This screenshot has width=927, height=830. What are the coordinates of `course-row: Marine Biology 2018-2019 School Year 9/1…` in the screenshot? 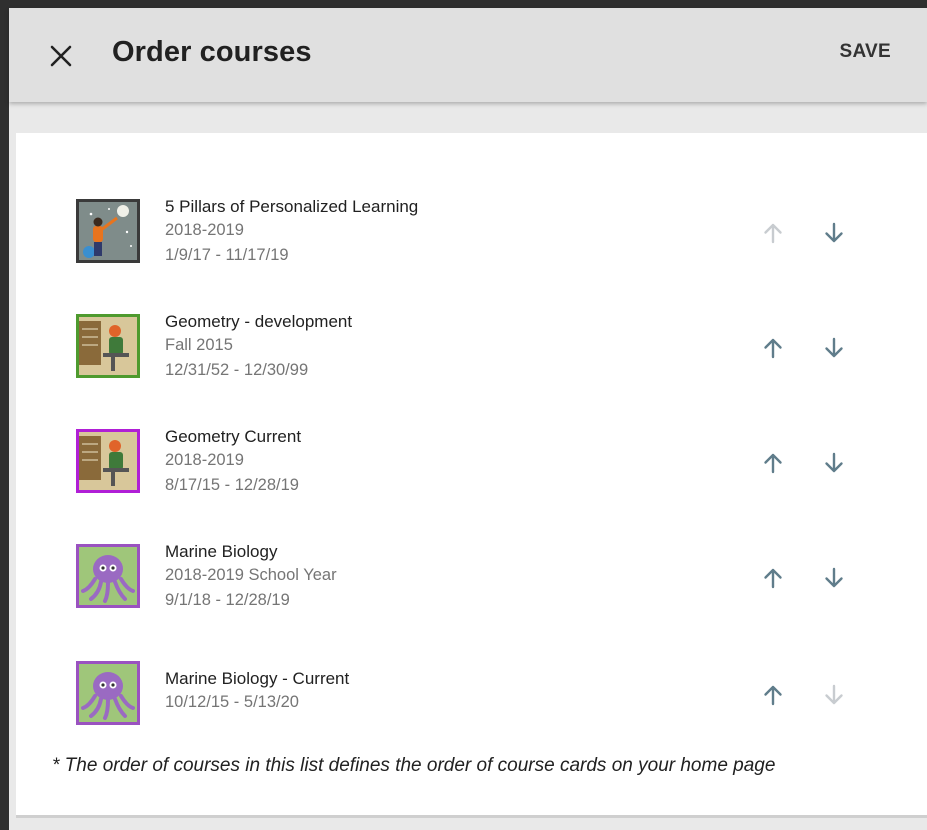 It's located at (471, 583).